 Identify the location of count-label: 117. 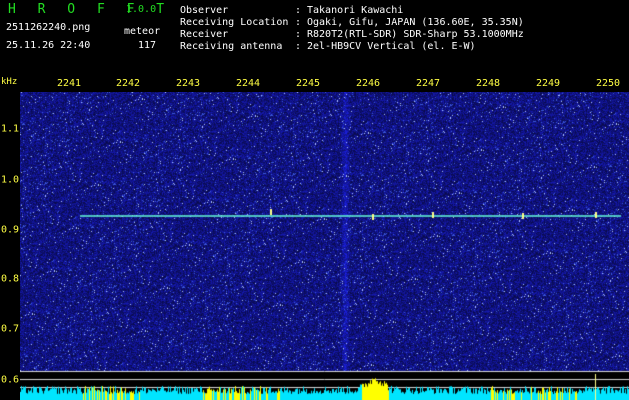
(147, 45).